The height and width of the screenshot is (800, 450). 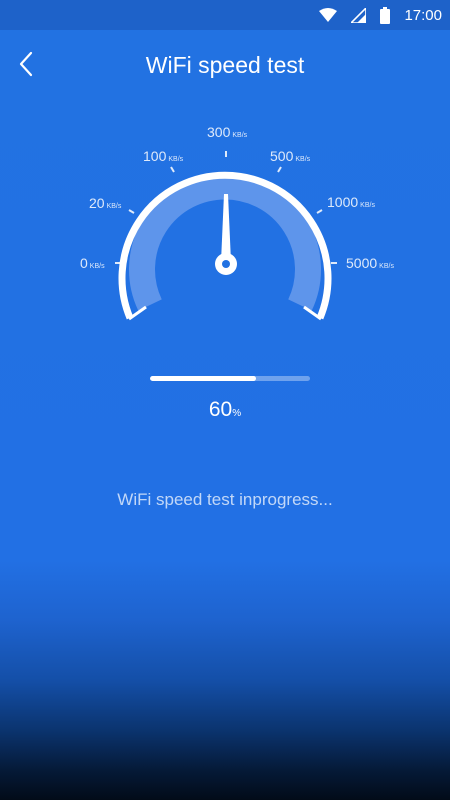 I want to click on progress-percent-unit: %, so click(x=237, y=413).